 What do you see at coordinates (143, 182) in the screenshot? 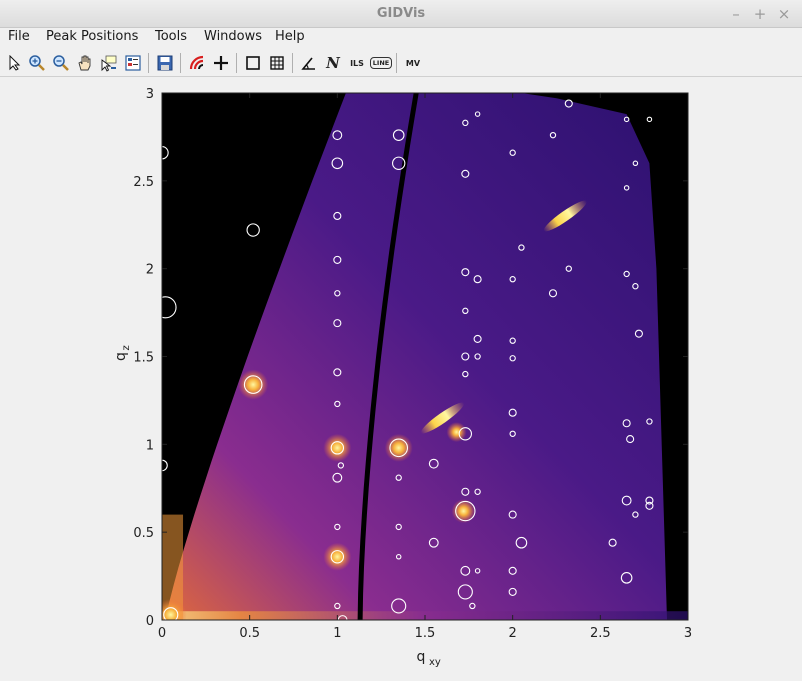
I see `y-tick-label: 2.5` at bounding box center [143, 182].